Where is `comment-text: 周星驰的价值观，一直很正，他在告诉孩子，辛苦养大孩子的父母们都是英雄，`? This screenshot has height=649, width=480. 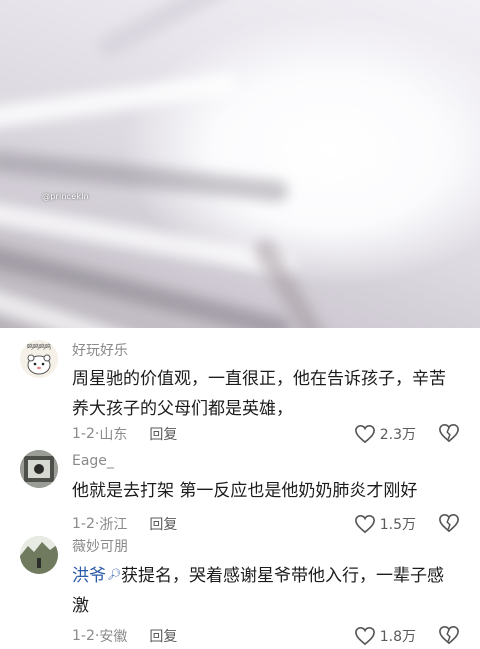
comment-text: 周星驰的价值观，一直很正，他在告诉孩子，辛苦养大孩子的父母们都是英雄， is located at coordinates (259, 394).